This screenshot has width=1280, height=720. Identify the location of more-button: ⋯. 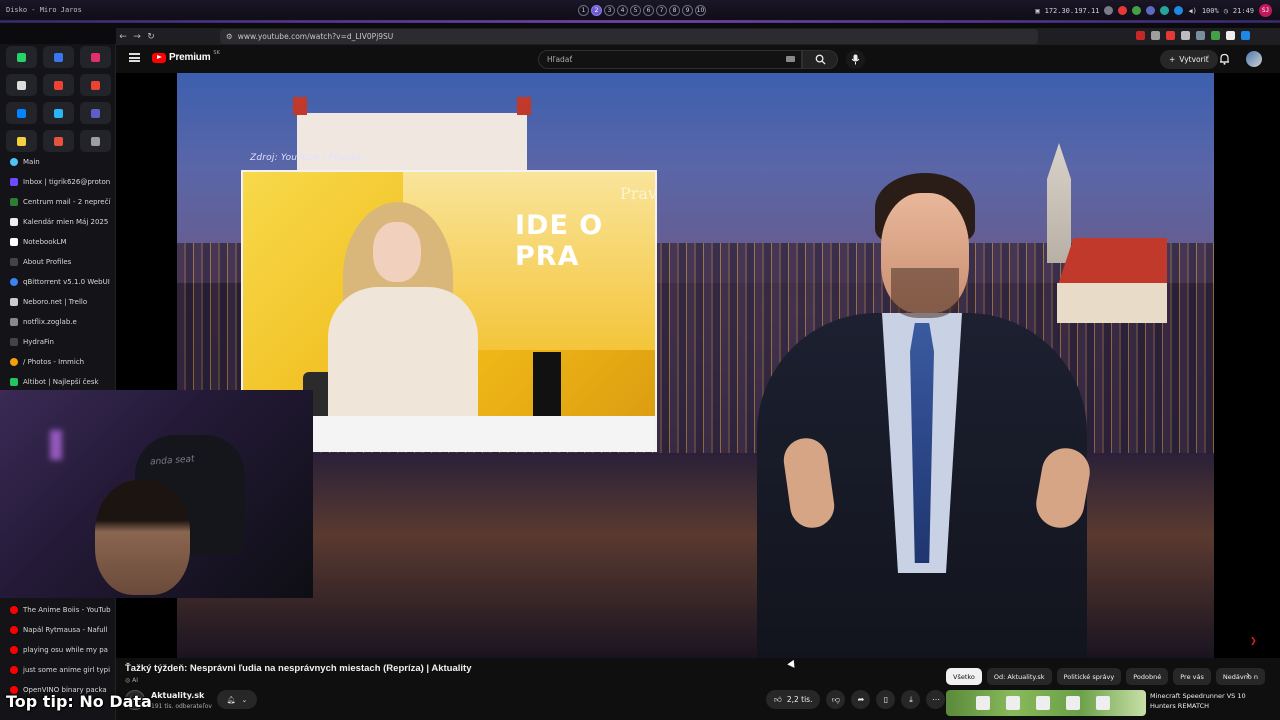
(936, 699).